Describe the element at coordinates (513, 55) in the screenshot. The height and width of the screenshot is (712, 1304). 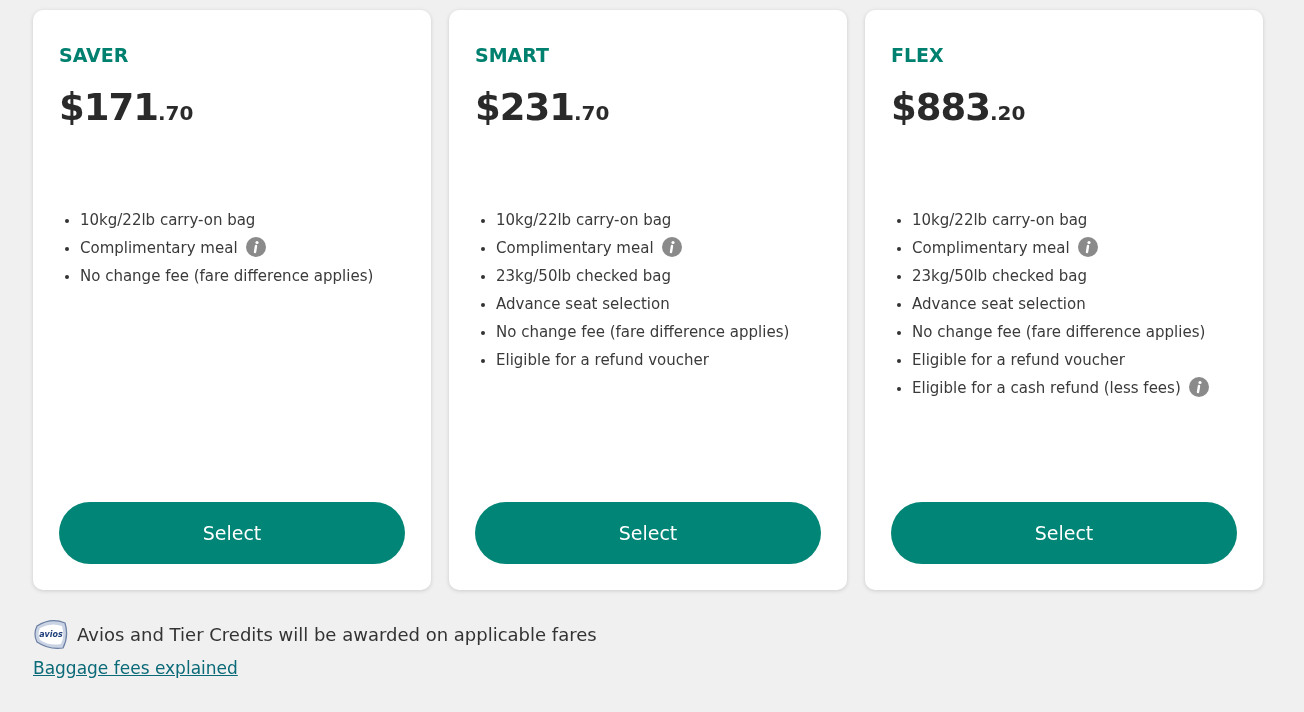
I see `fare-name: SMART` at that location.